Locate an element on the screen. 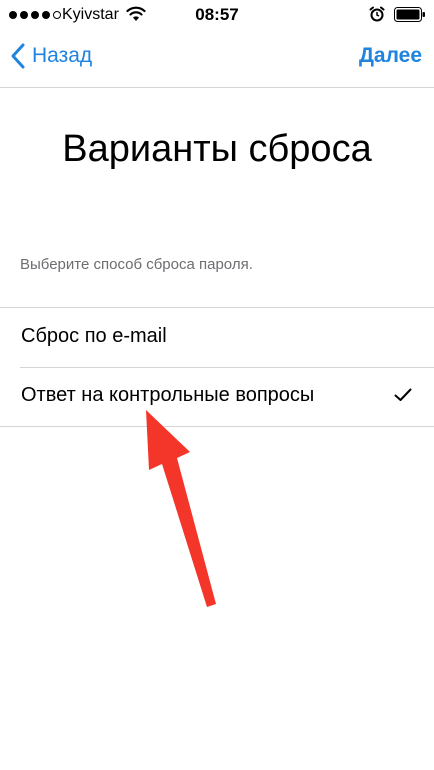 The image size is (434, 770). chevron-left-icon is located at coordinates (18, 56).